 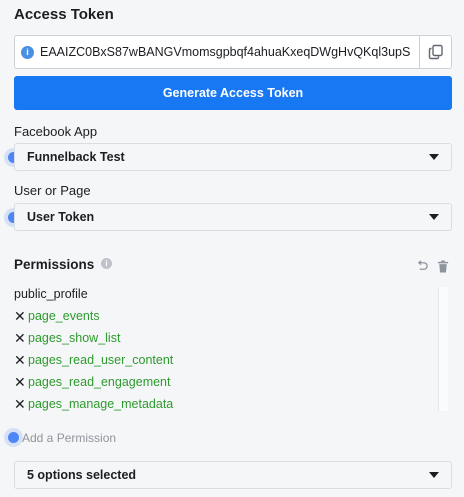 I want to click on facebook-app-selected: Funnelback Test, so click(x=76, y=157).